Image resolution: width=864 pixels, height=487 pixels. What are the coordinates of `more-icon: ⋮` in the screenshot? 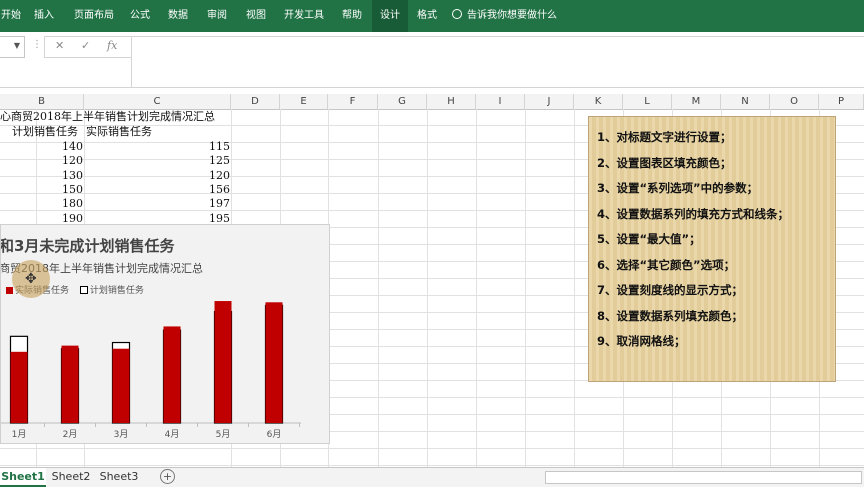 It's located at (37, 44).